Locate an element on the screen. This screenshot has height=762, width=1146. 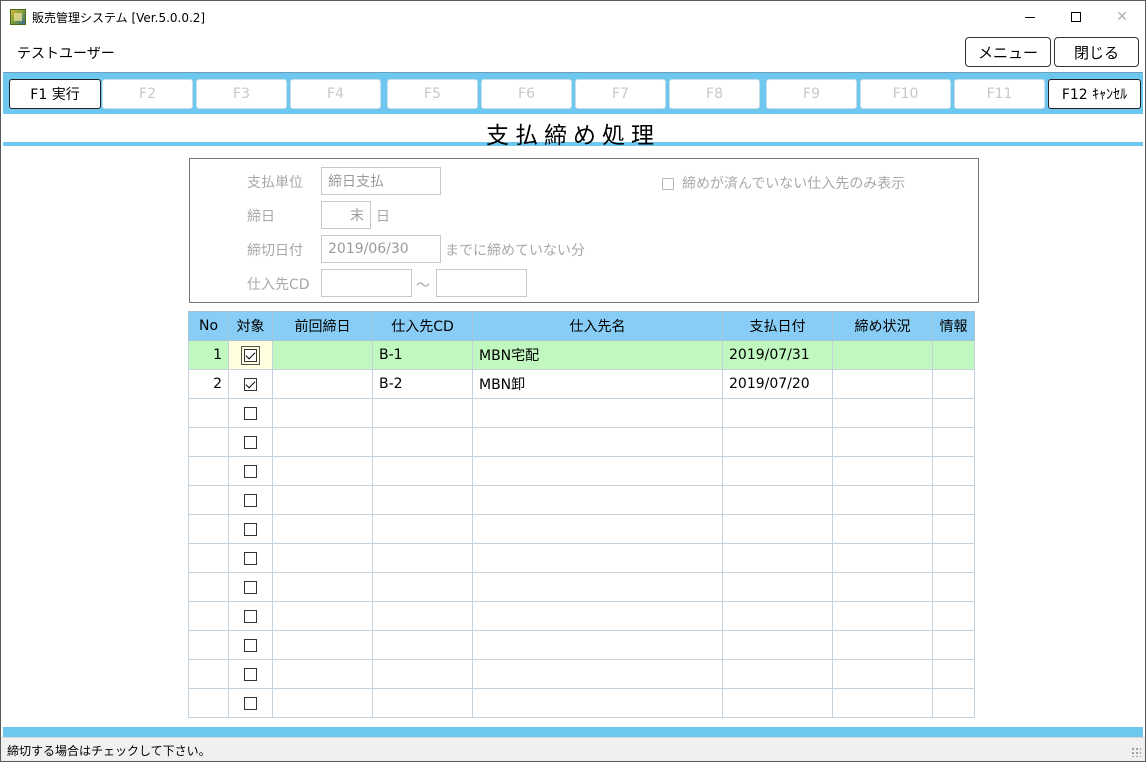
table-row: 2 B-2 MBN卸 2019/07/20 is located at coordinates (581, 384).